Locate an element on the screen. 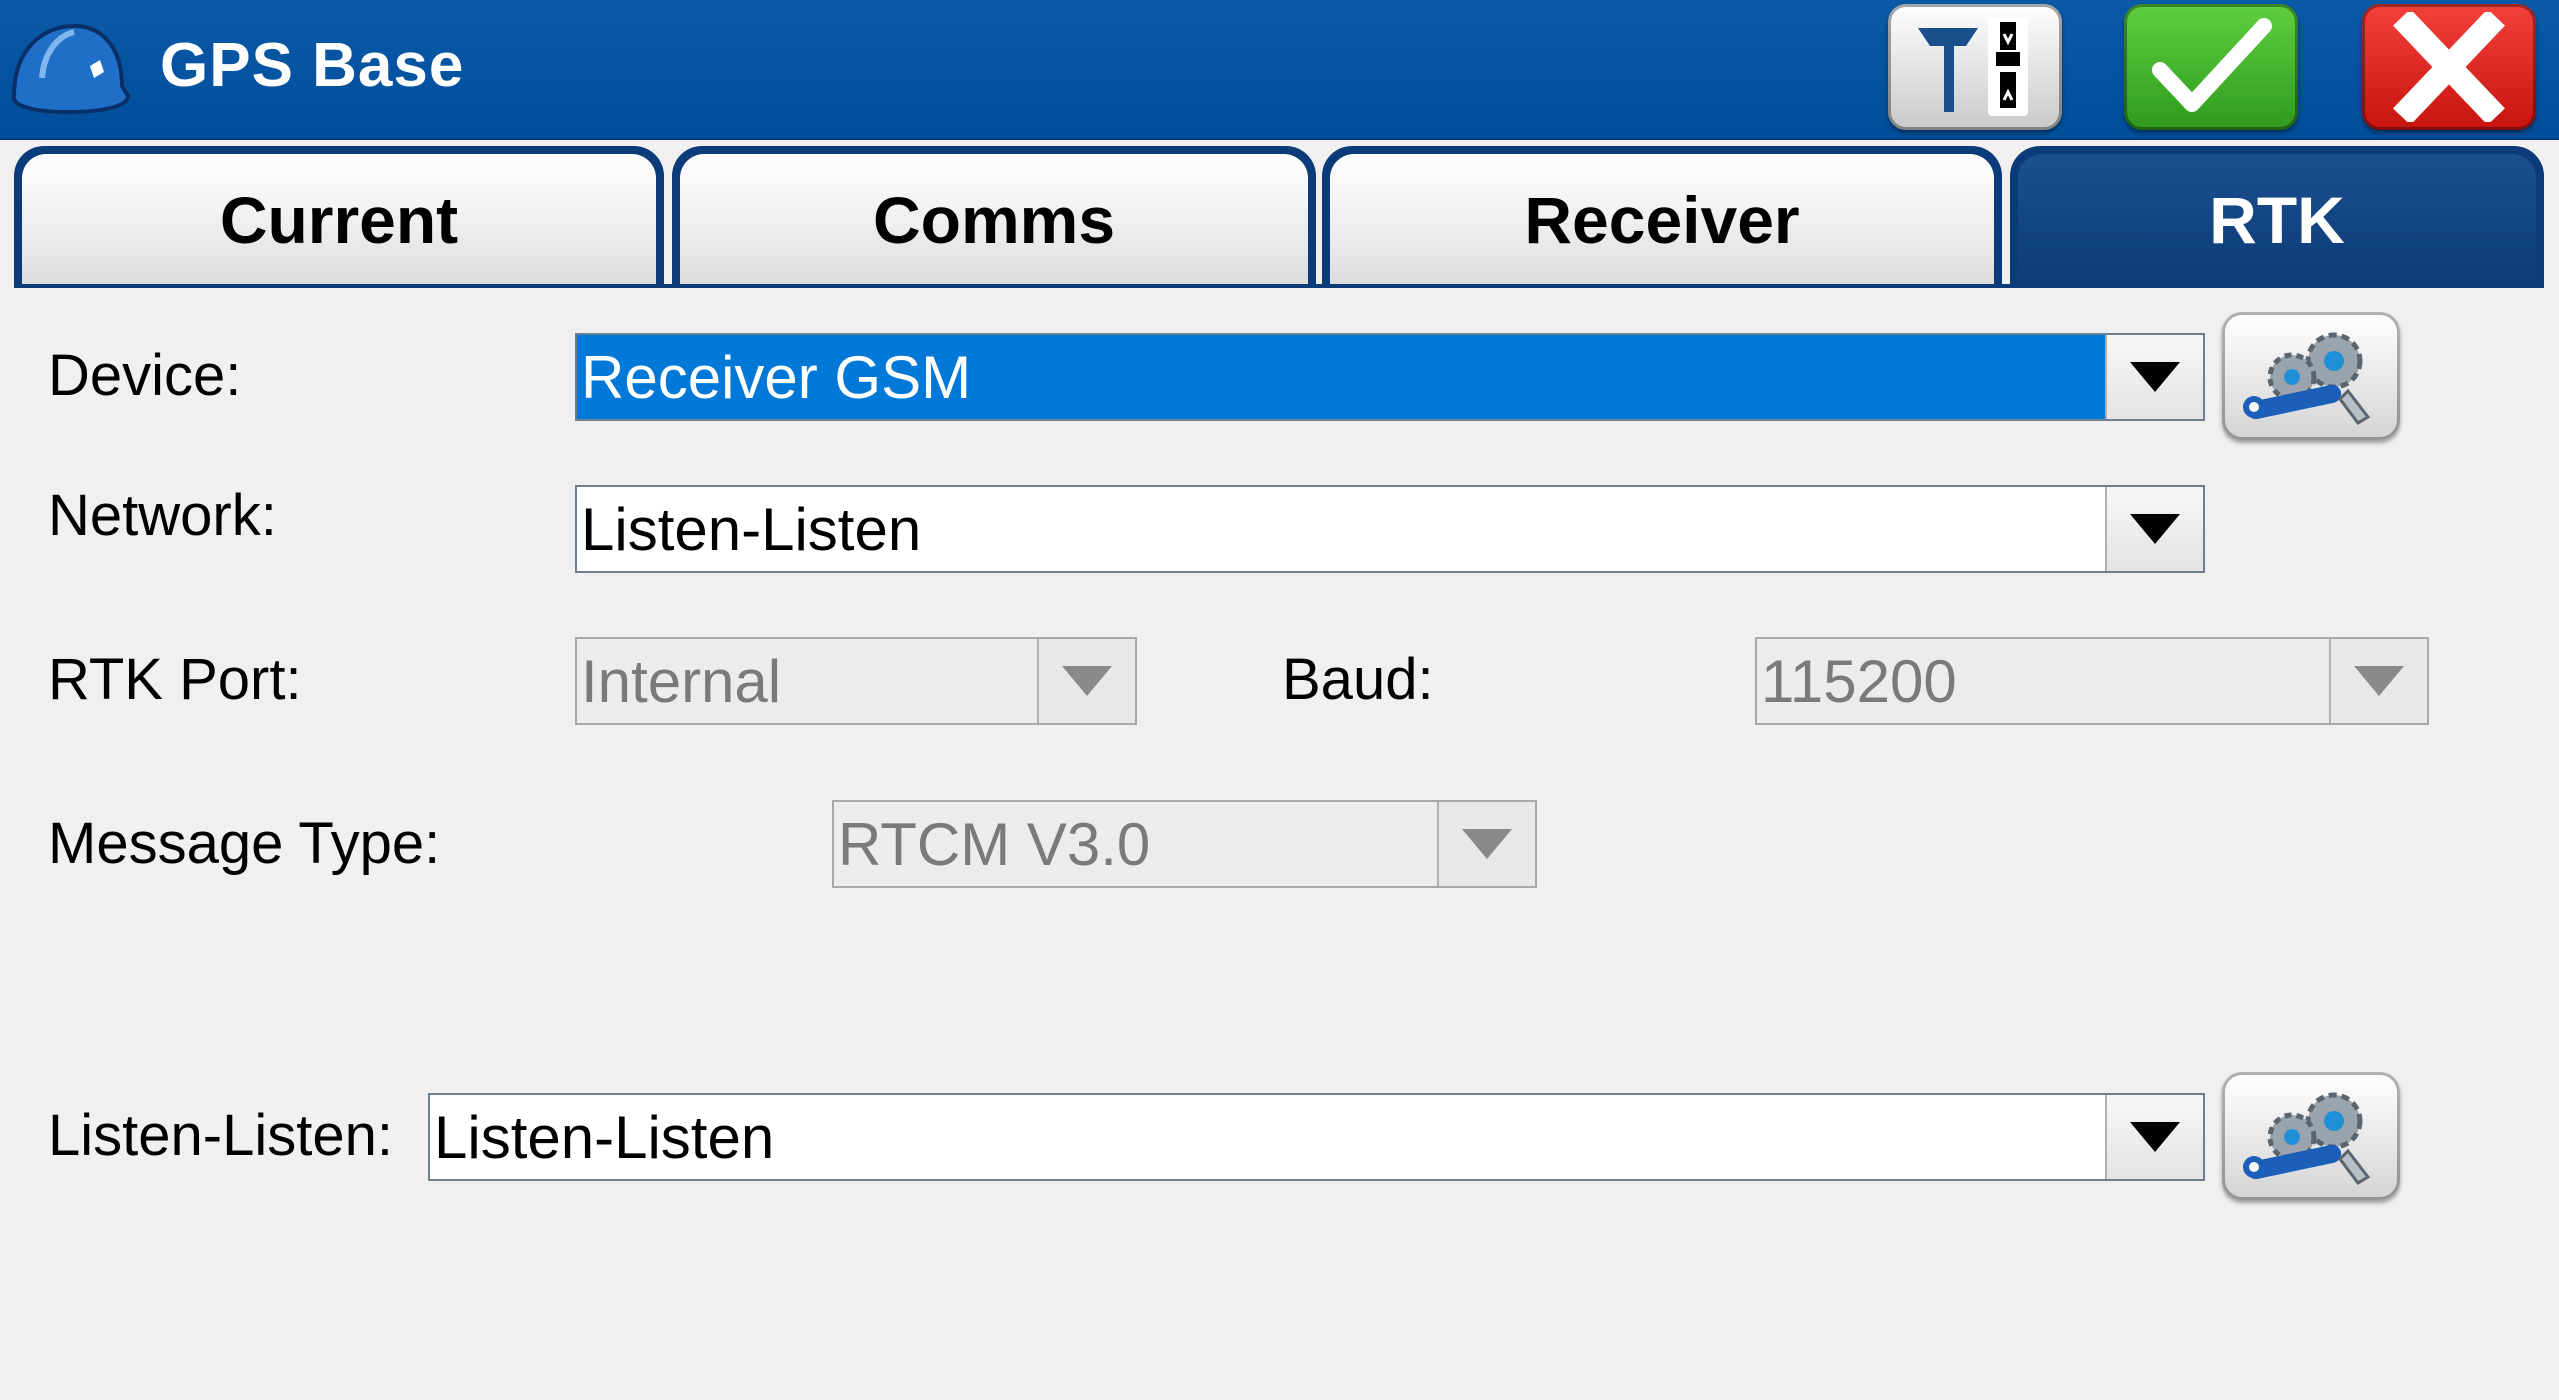  rtk-port-label: RTK Port: is located at coordinates (175, 679).